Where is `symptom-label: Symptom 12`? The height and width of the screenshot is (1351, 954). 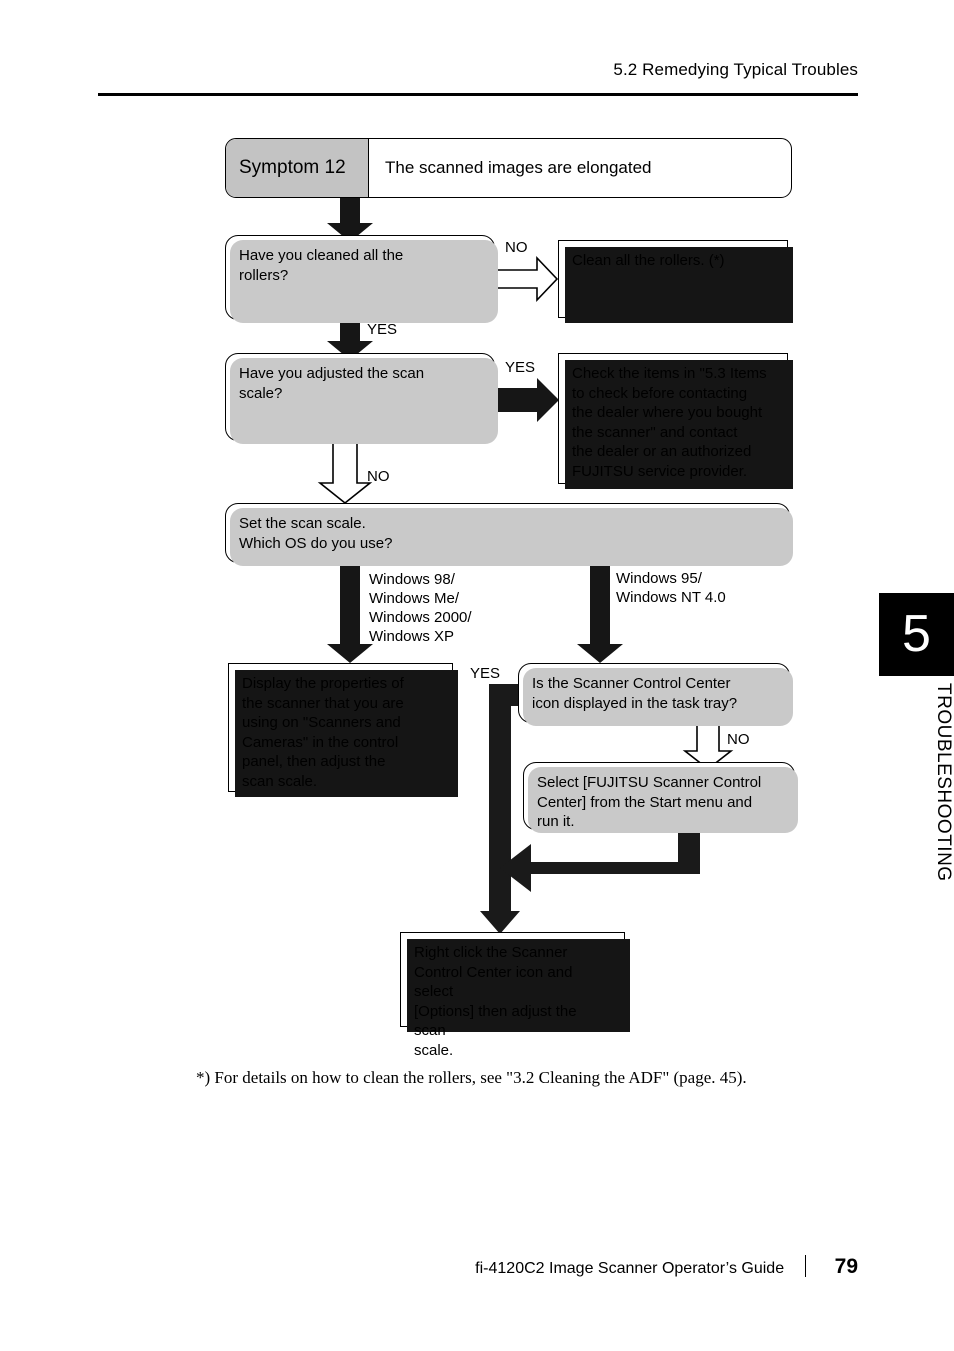
symptom-label: Symptom 12 is located at coordinates (297, 168).